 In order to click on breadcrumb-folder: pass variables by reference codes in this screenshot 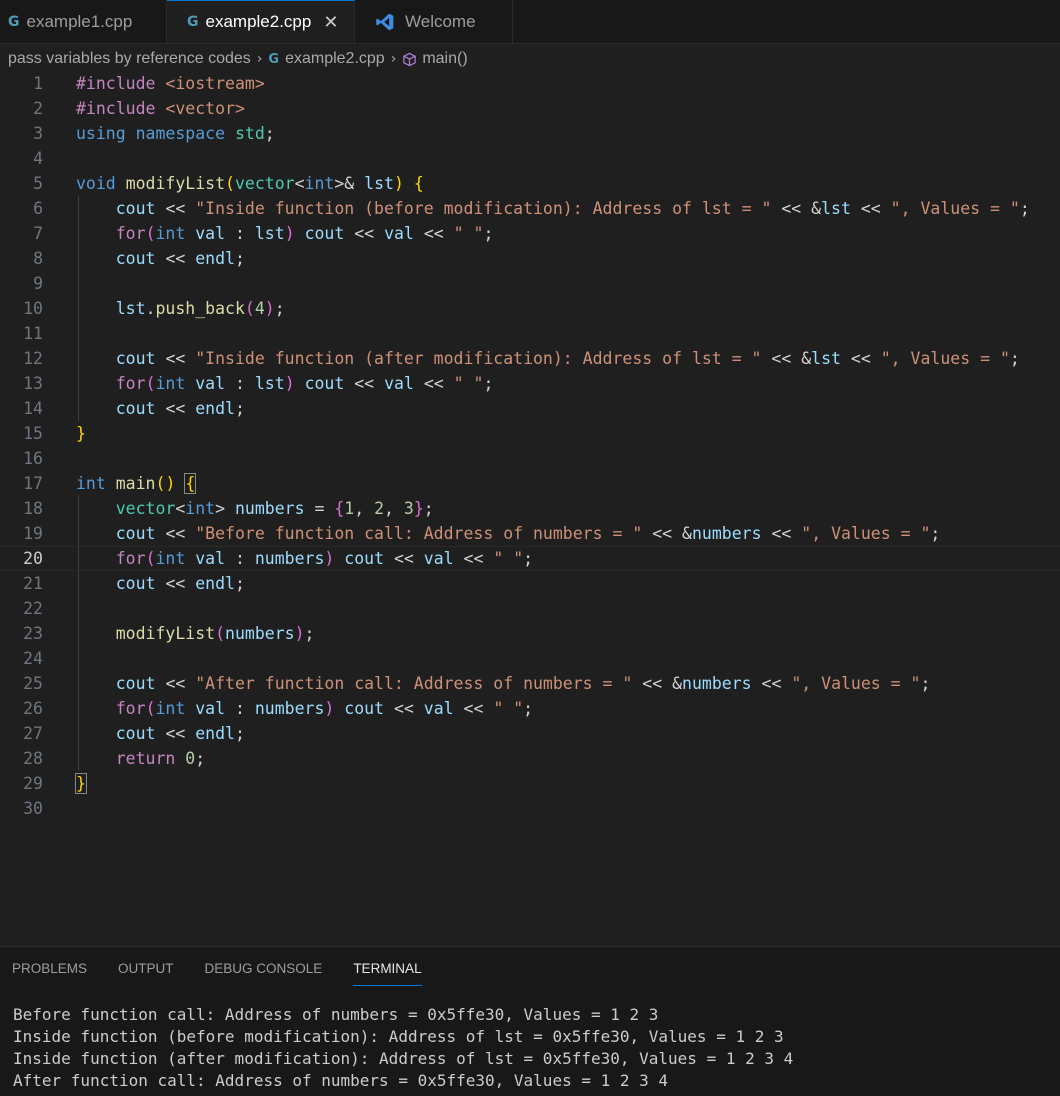, I will do `click(129, 59)`.